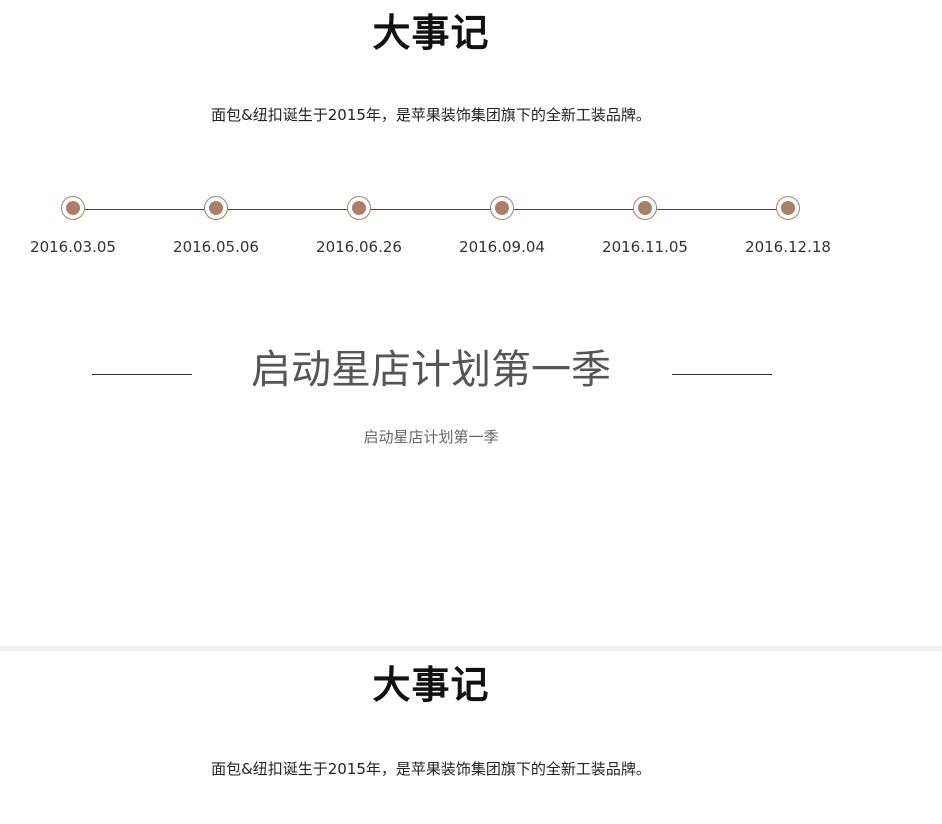 The height and width of the screenshot is (824, 942). What do you see at coordinates (431, 370) in the screenshot?
I see `event-headline: 启动星店计划第一季` at bounding box center [431, 370].